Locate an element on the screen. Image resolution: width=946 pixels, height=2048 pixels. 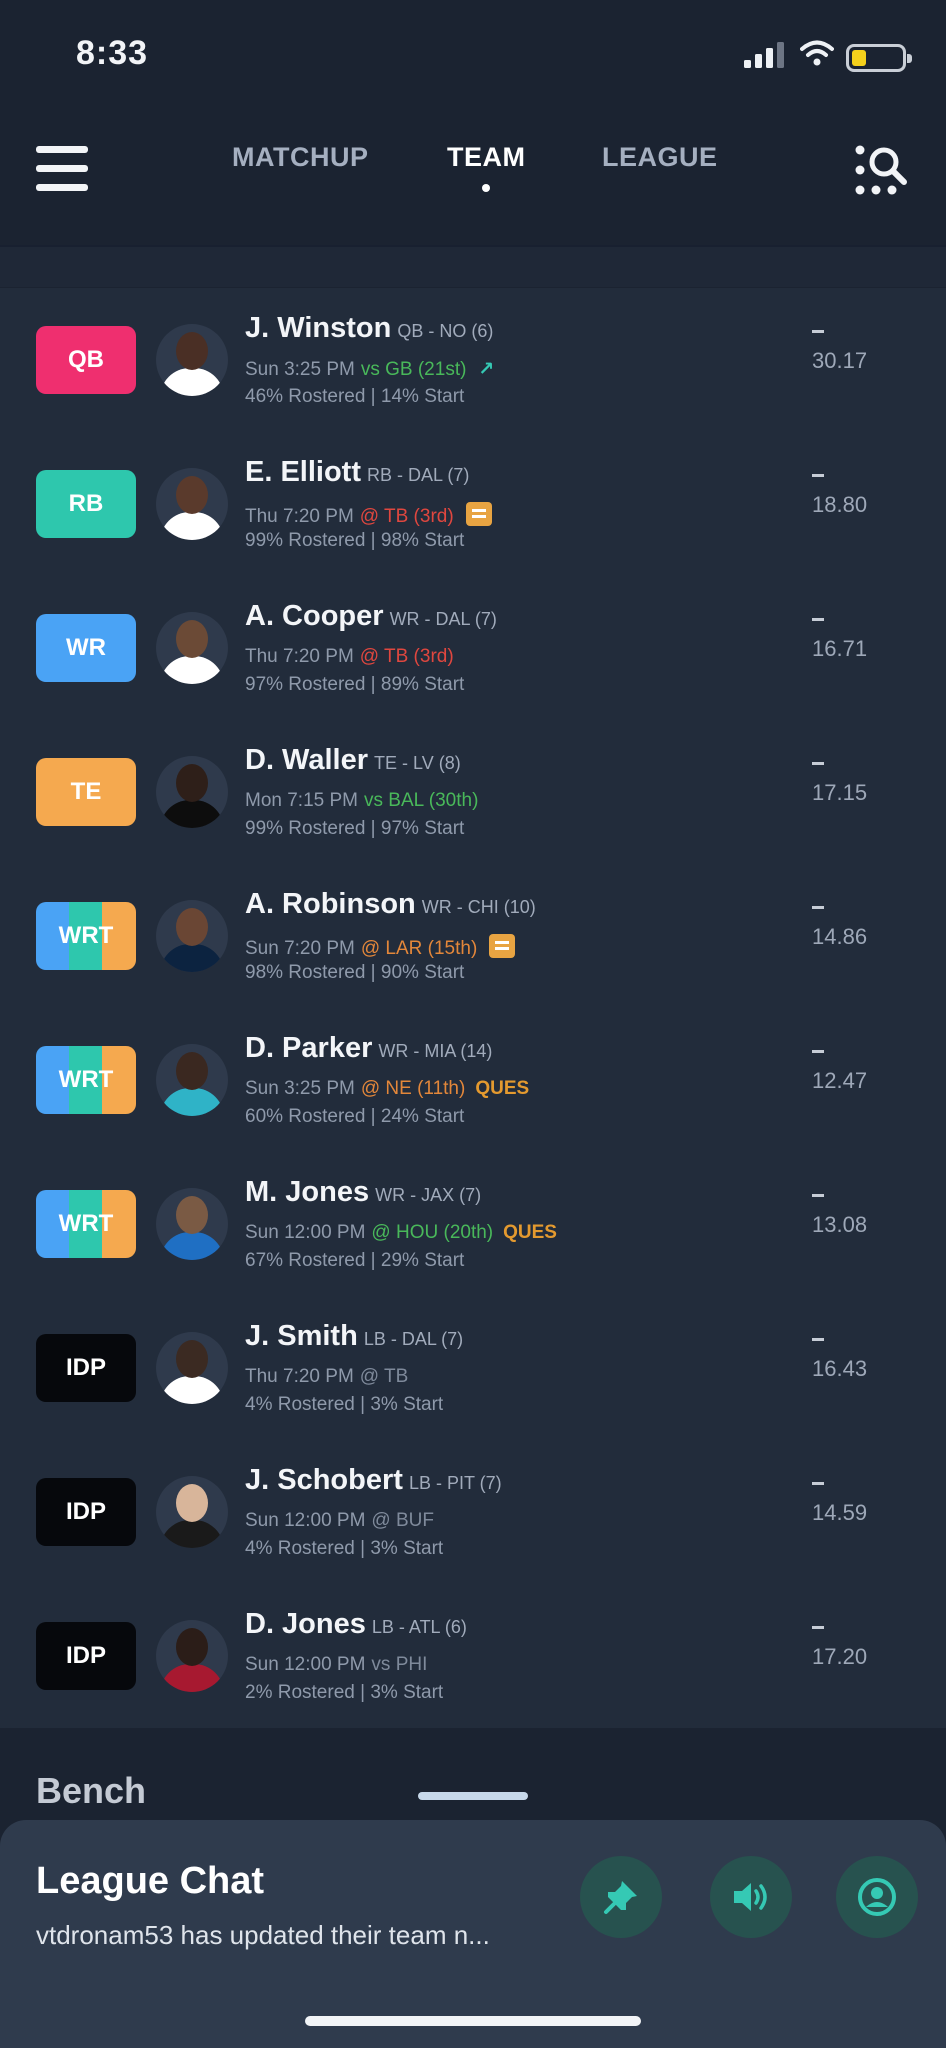
position-badge: WR is located at coordinates (86, 648).